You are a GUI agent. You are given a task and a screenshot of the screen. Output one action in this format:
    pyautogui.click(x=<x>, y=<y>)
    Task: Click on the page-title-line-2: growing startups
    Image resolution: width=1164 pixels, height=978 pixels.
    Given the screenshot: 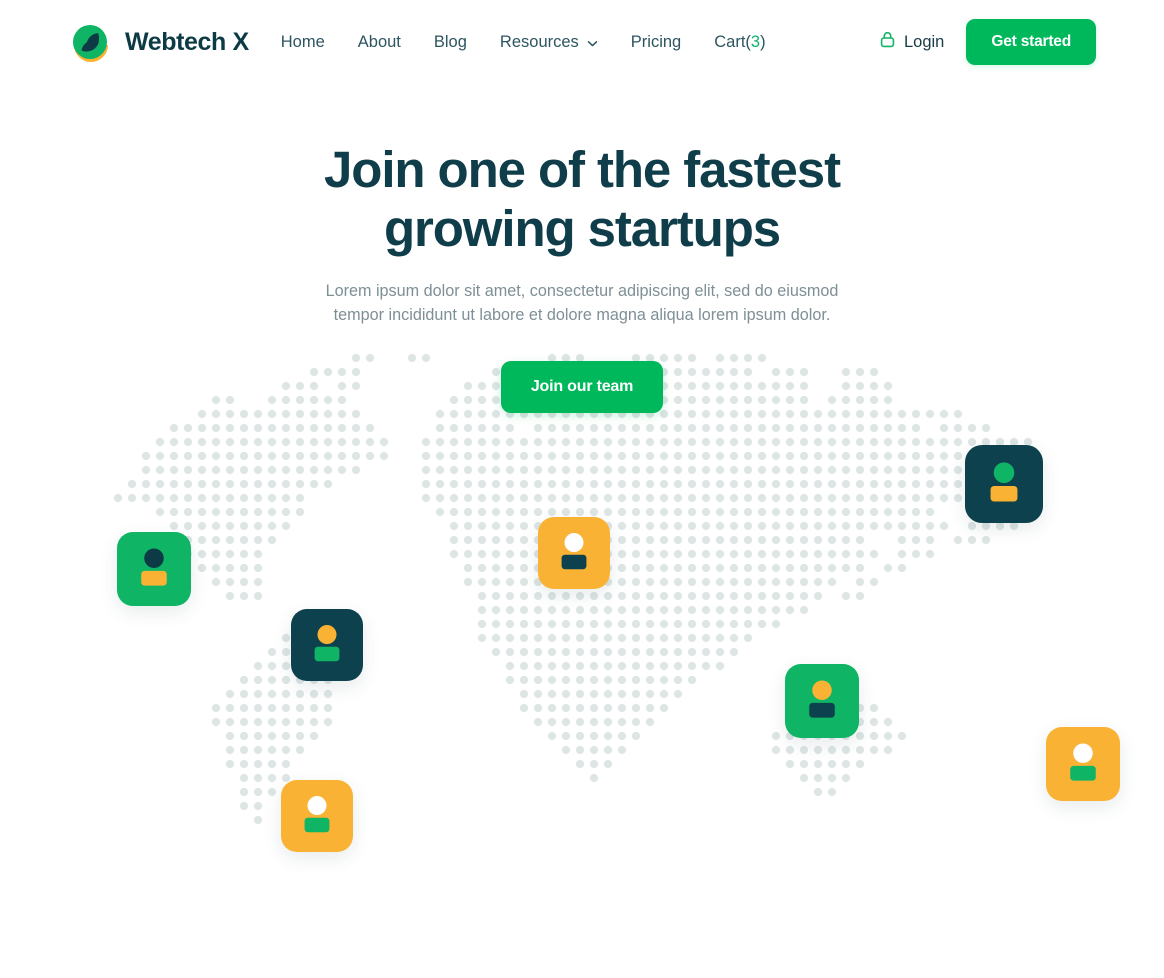 What is the action you would take?
    pyautogui.click(x=582, y=228)
    